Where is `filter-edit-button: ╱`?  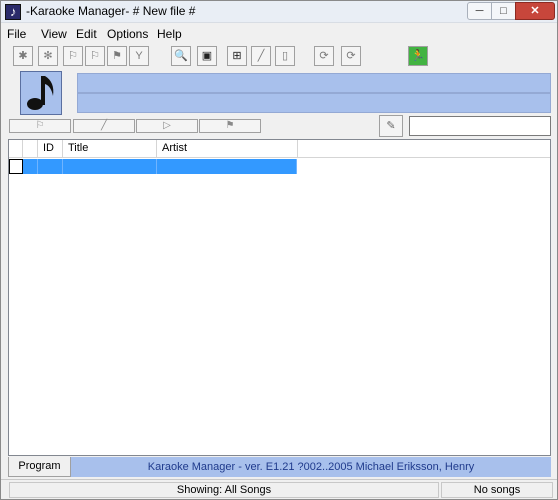
filter-edit-button: ╱ is located at coordinates (104, 126).